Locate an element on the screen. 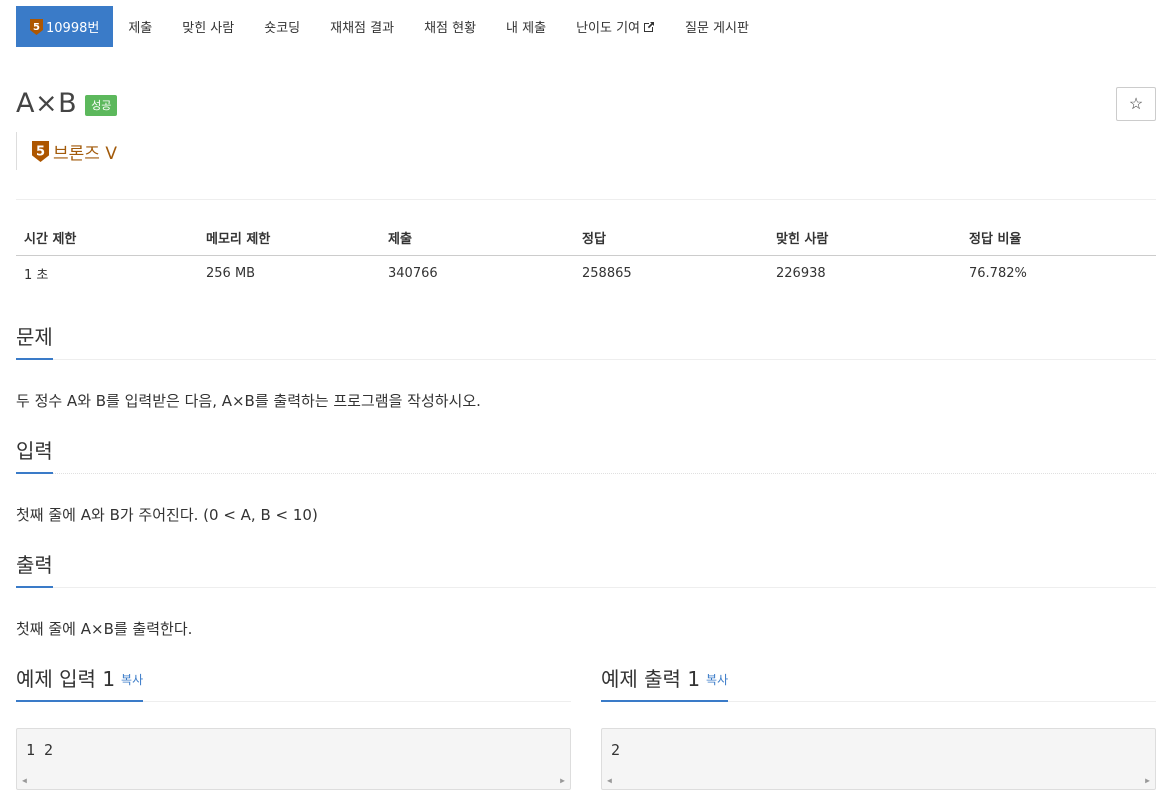 Image resolution: width=1174 pixels, height=793 pixels. header-accepted: 정답 is located at coordinates (671, 238).